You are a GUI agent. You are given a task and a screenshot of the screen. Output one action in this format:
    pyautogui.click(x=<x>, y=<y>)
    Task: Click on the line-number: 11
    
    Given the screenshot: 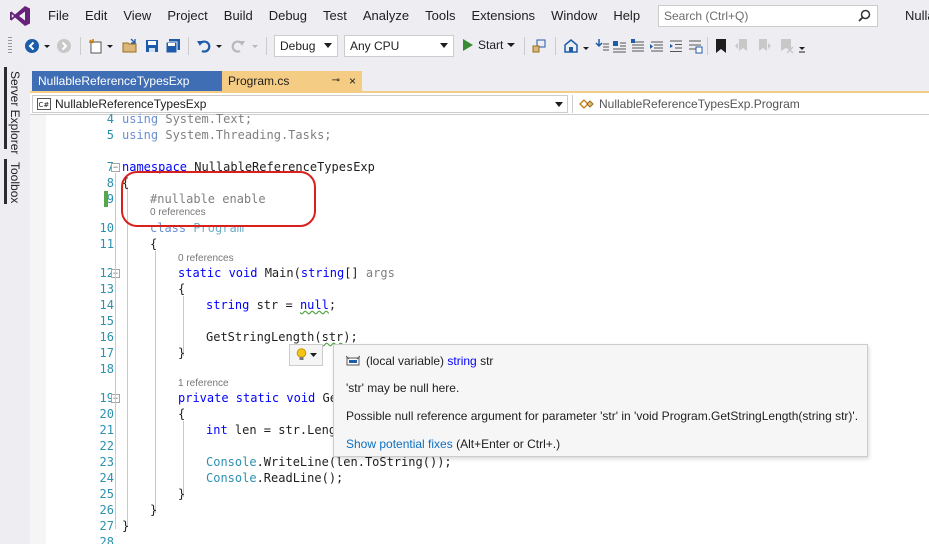 What is the action you would take?
    pyautogui.click(x=106, y=244)
    